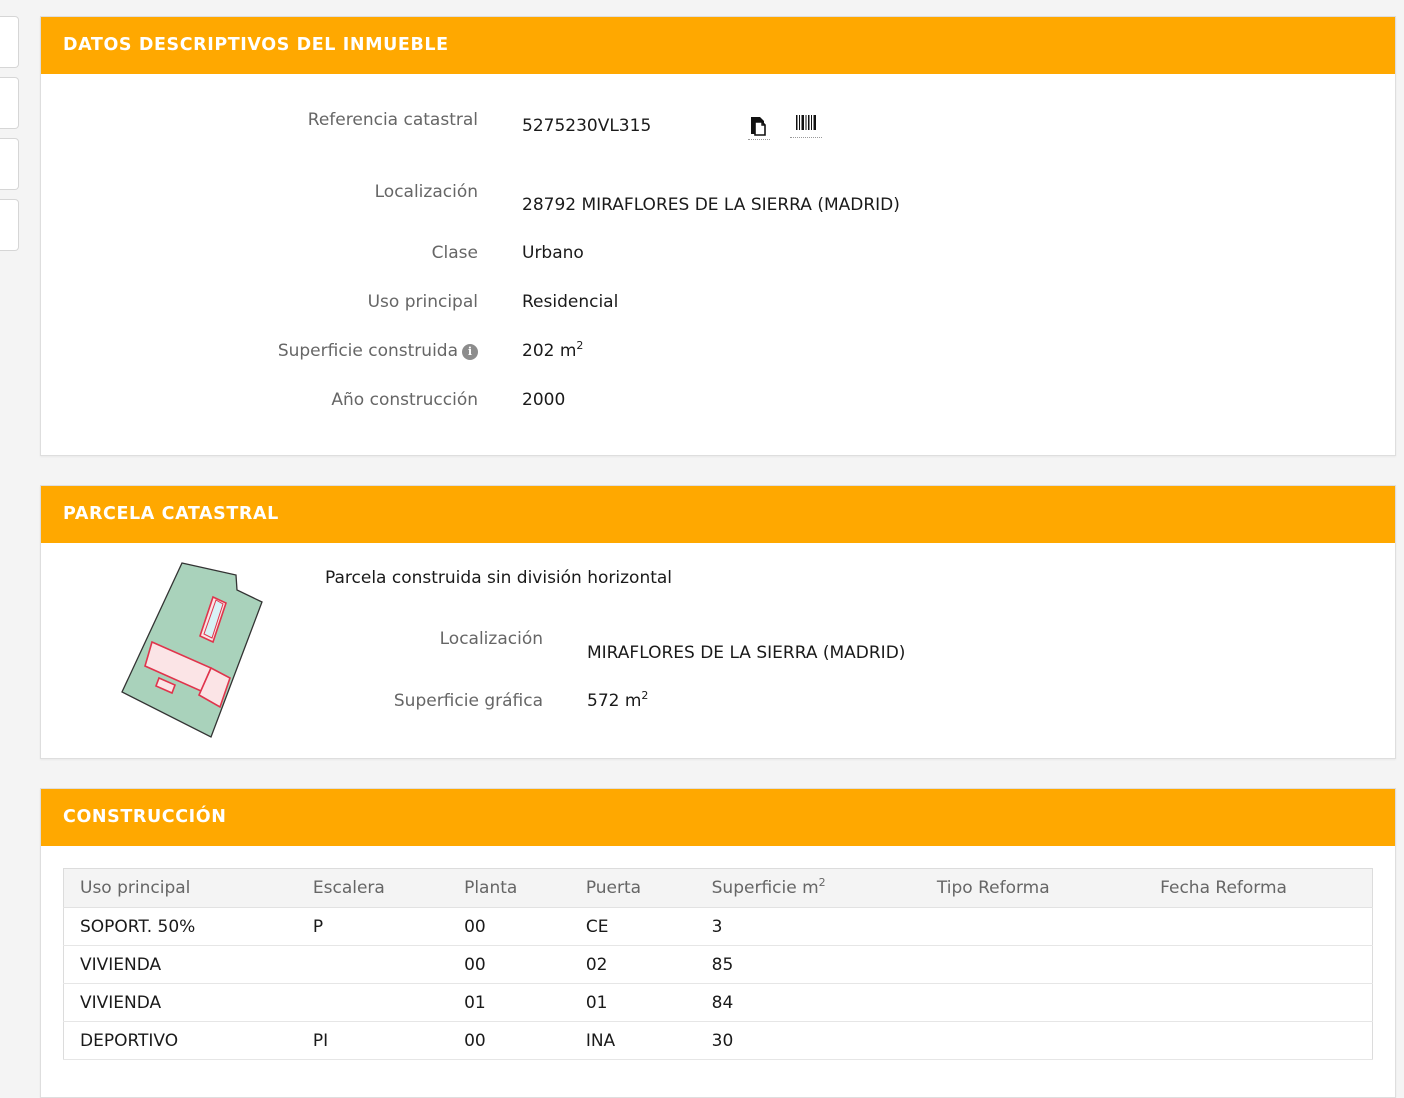  What do you see at coordinates (632, 1002) in the screenshot?
I see `cell-puerta: 01` at bounding box center [632, 1002].